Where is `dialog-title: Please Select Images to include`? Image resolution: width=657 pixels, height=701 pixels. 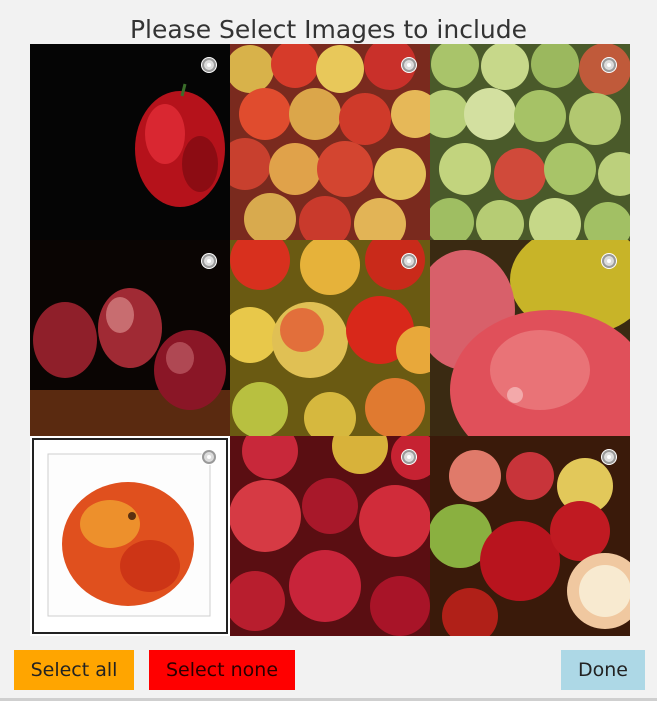 dialog-title: Please Select Images to include is located at coordinates (328, 29).